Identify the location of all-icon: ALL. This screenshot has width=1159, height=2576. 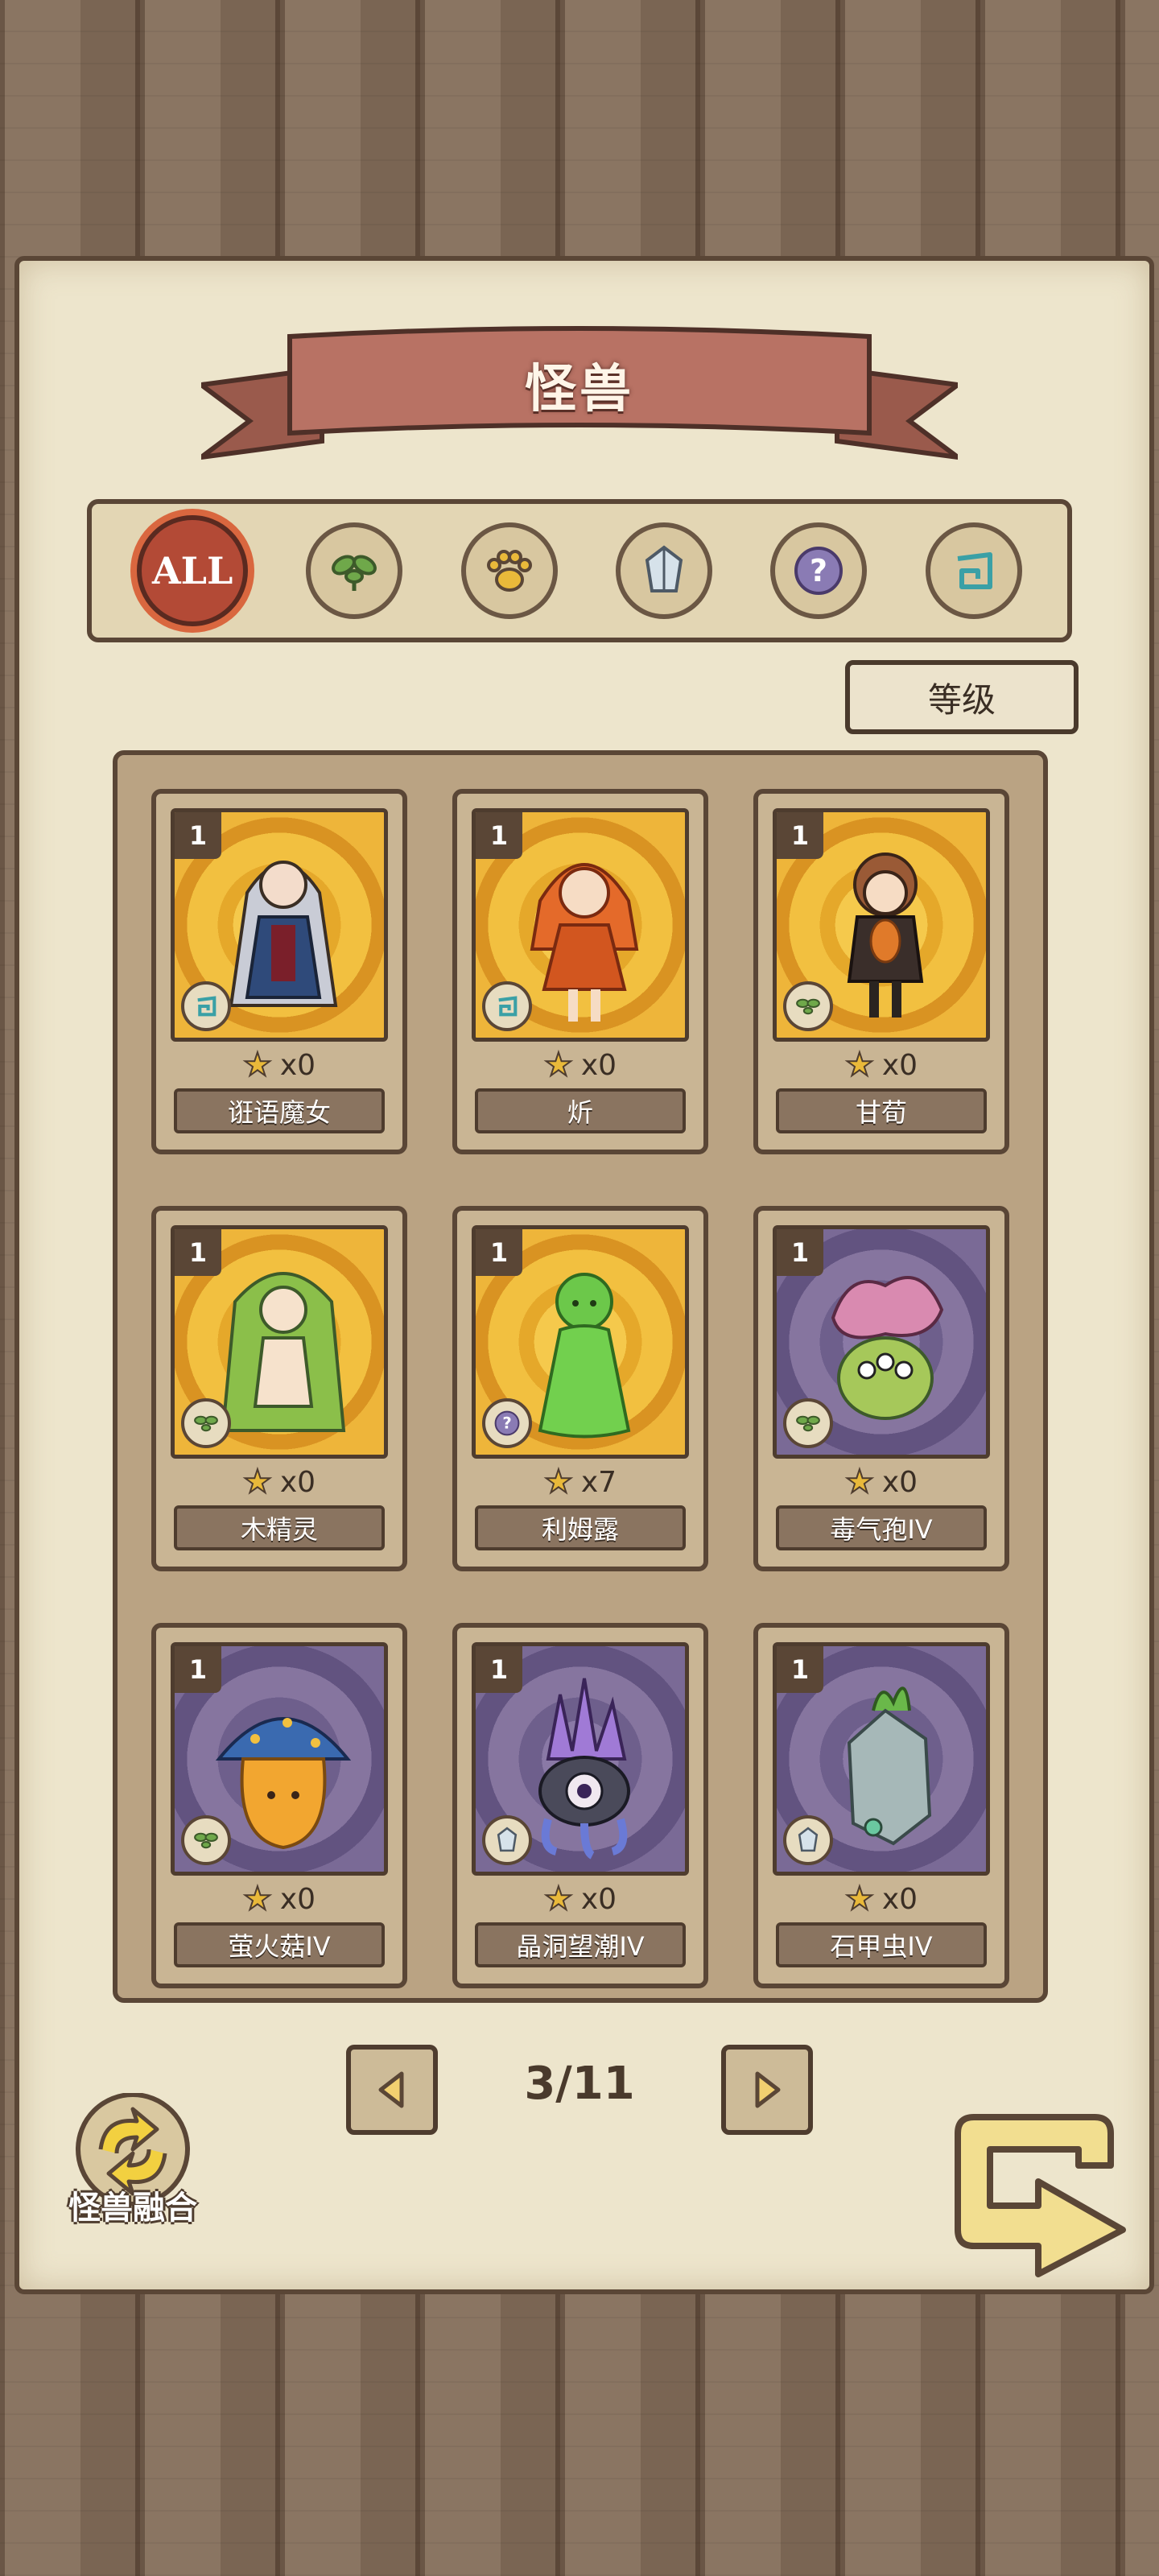
(192, 570).